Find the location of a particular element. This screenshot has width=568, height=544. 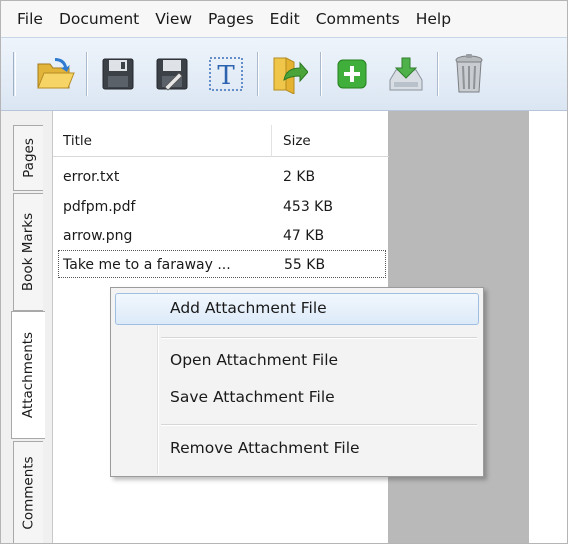

side-tabs: Pages Book Marks Attachments Comments is located at coordinates (27, 327).